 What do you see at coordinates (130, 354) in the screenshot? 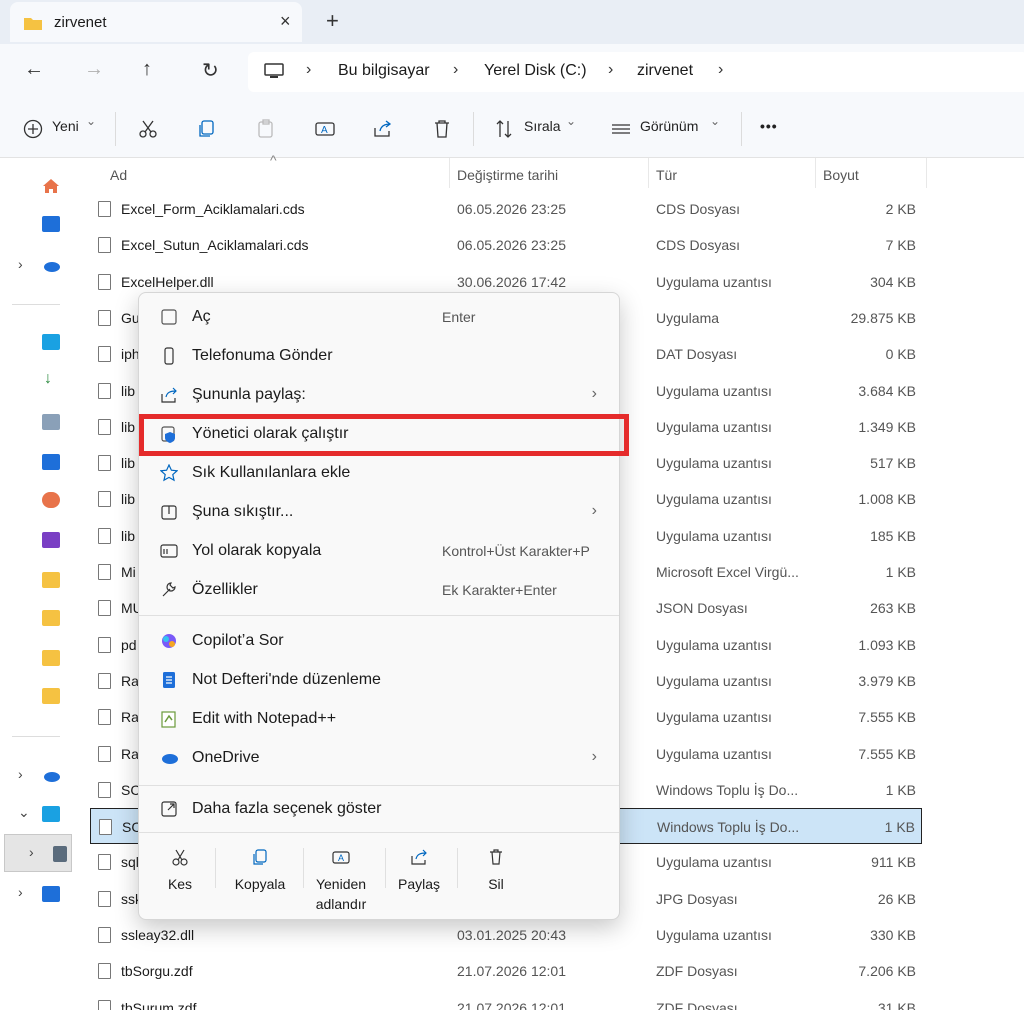
I see `file-name: iph` at bounding box center [130, 354].